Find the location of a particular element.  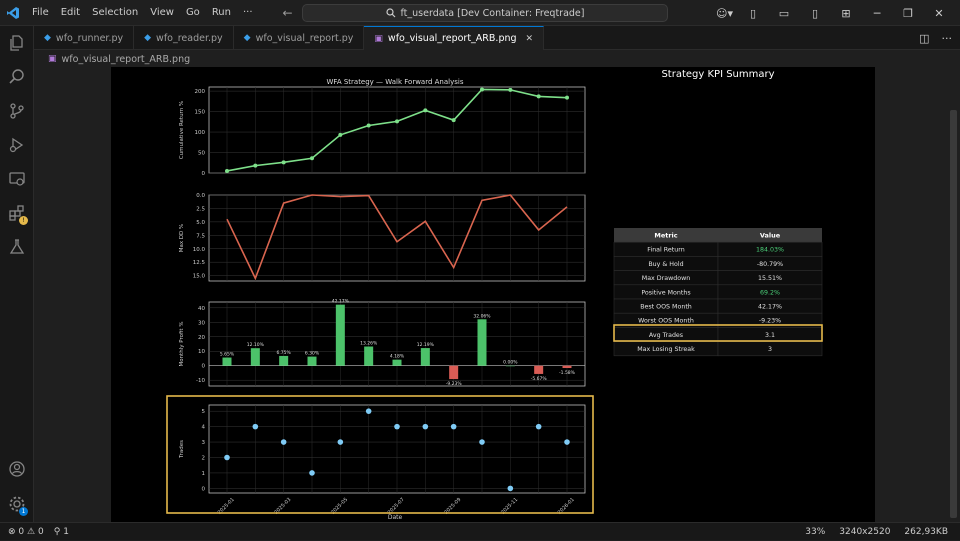

kpi-metric-label: Max Drawdown is located at coordinates (666, 278).